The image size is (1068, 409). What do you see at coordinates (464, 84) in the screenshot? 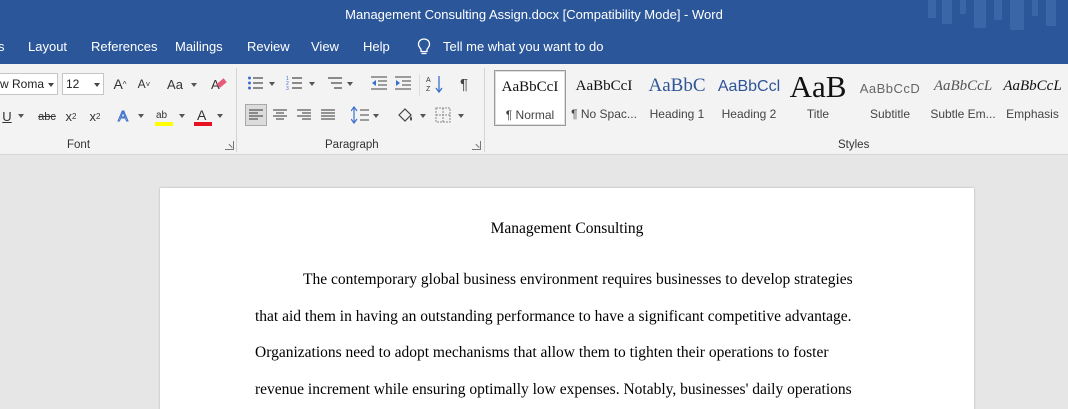
I see `show-formatting-icon: ¶` at bounding box center [464, 84].